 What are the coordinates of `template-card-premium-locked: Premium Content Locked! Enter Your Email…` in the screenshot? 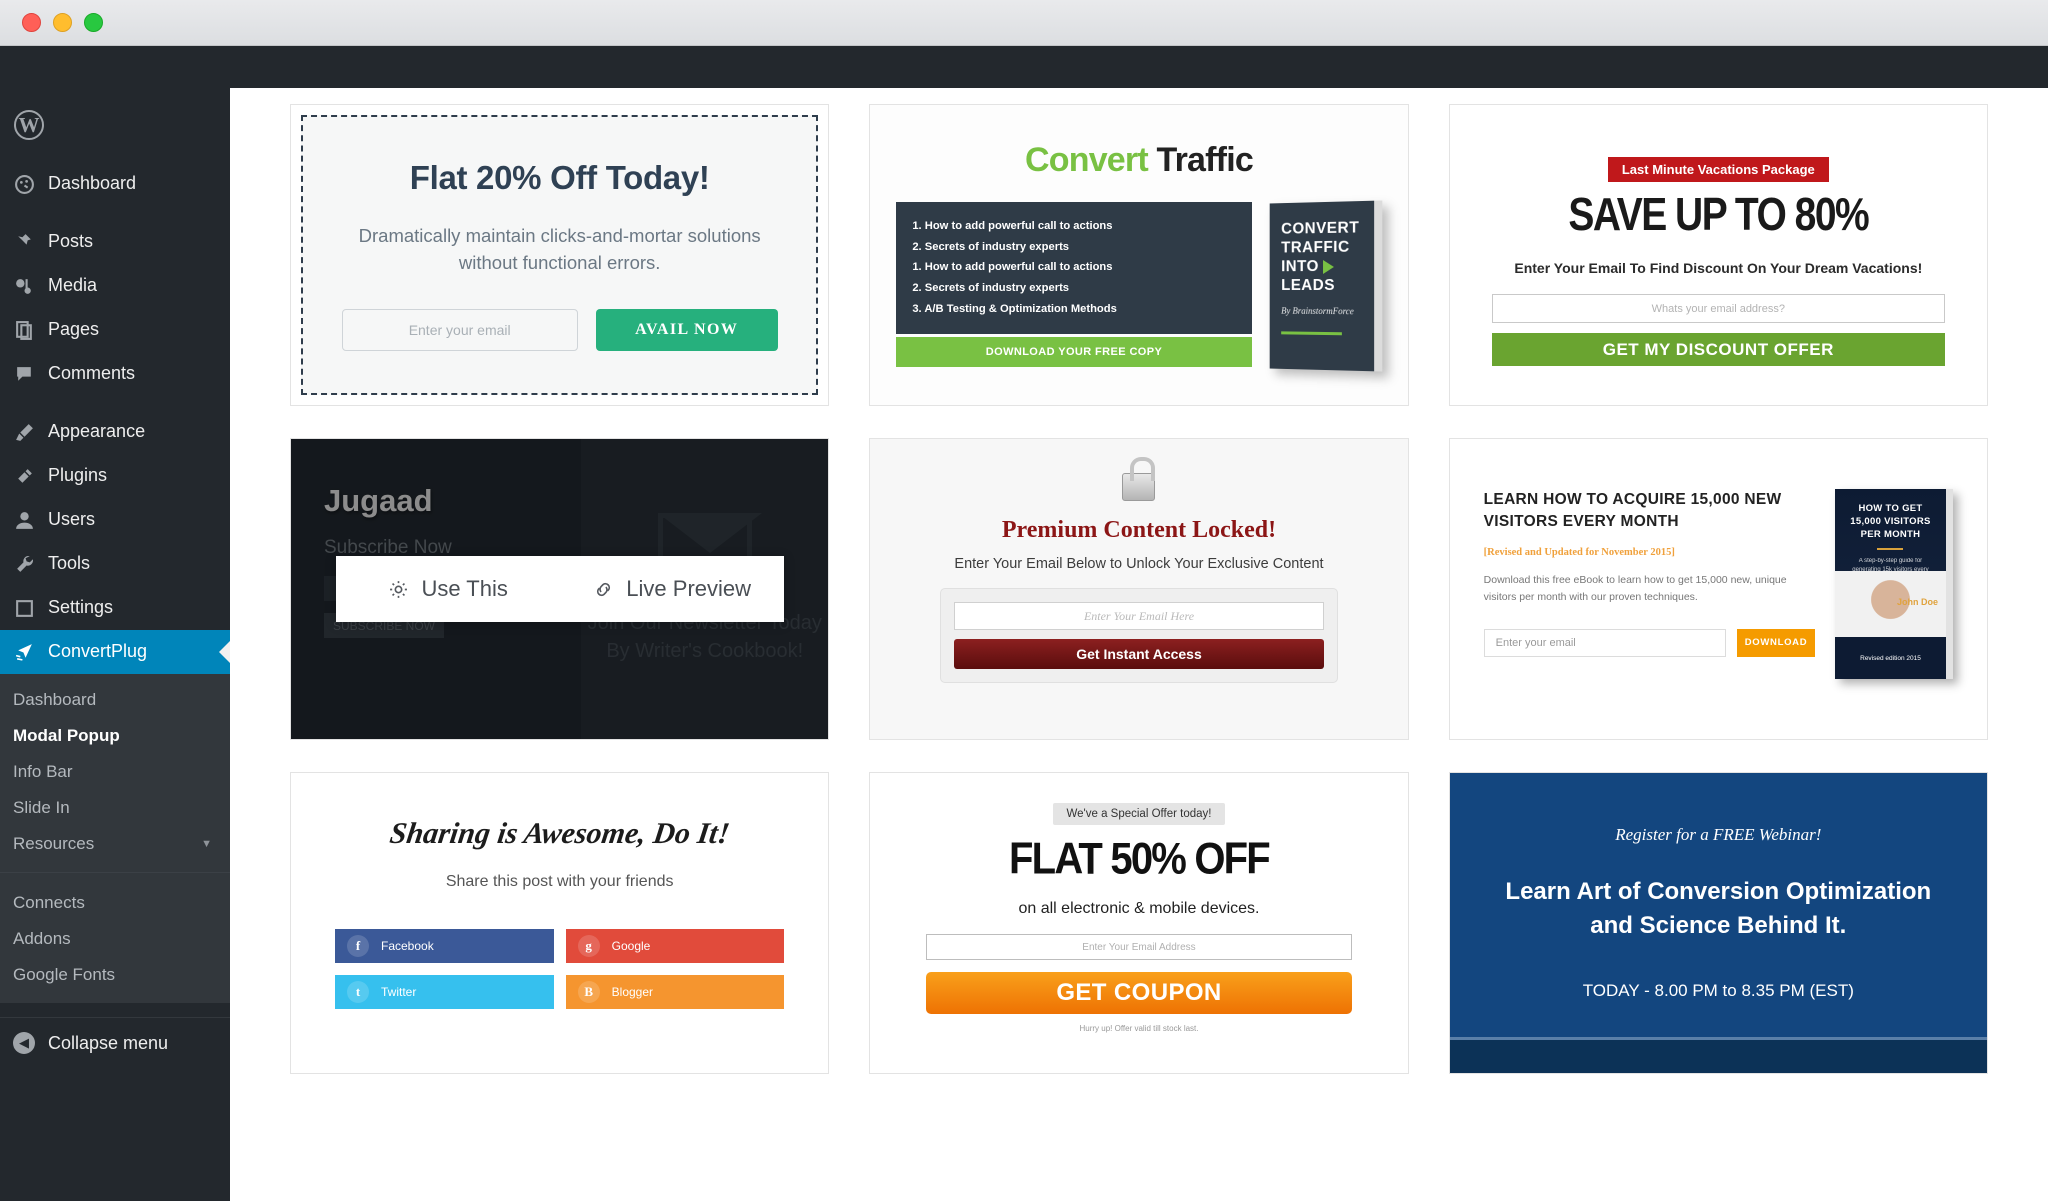 It's located at (1139, 589).